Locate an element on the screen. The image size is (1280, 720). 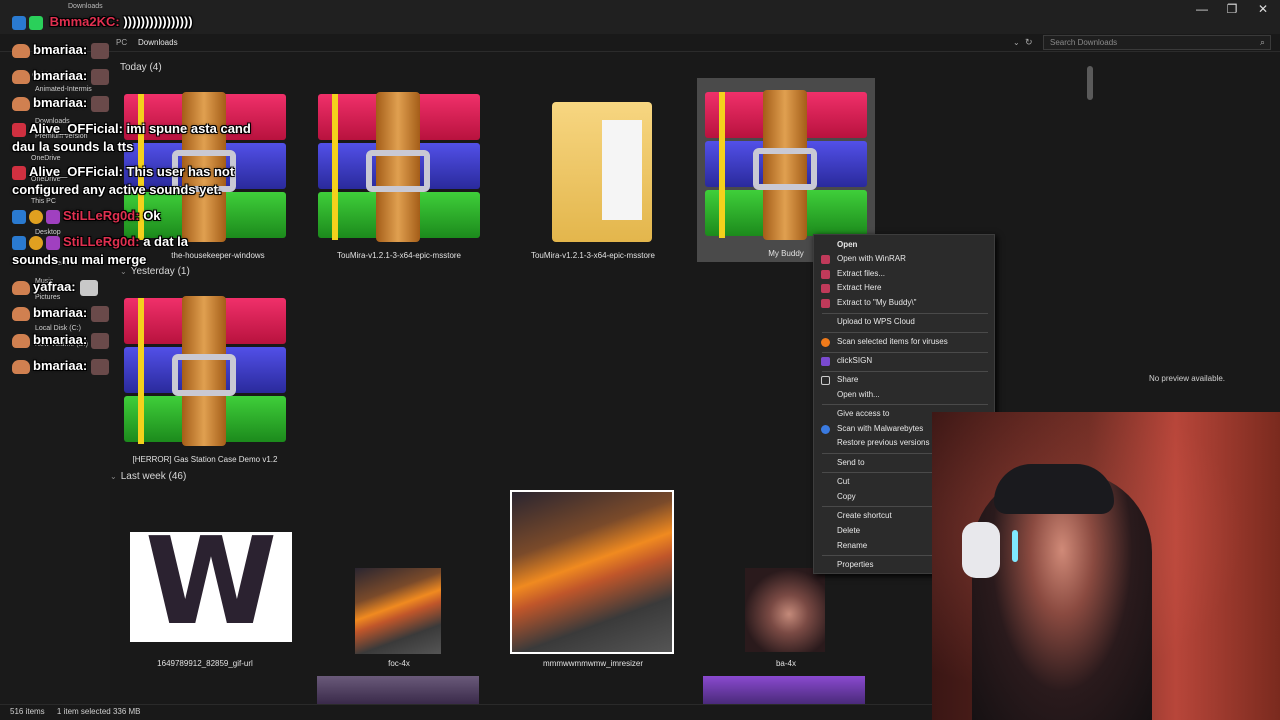
malwarebytes-icon is located at coordinates (825, 429).